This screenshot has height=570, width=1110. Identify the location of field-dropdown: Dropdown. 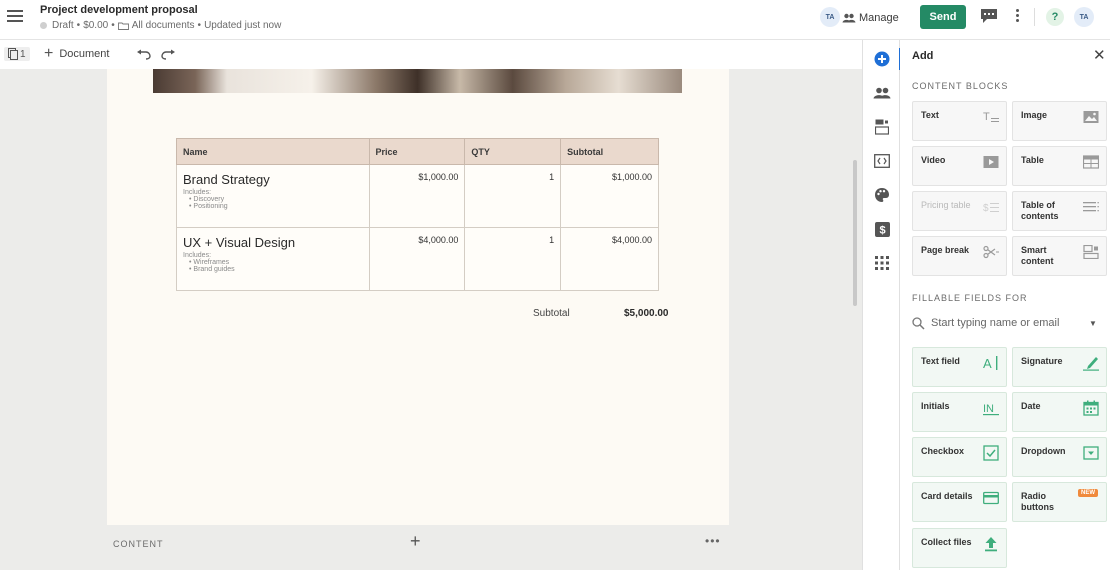
(1059, 457).